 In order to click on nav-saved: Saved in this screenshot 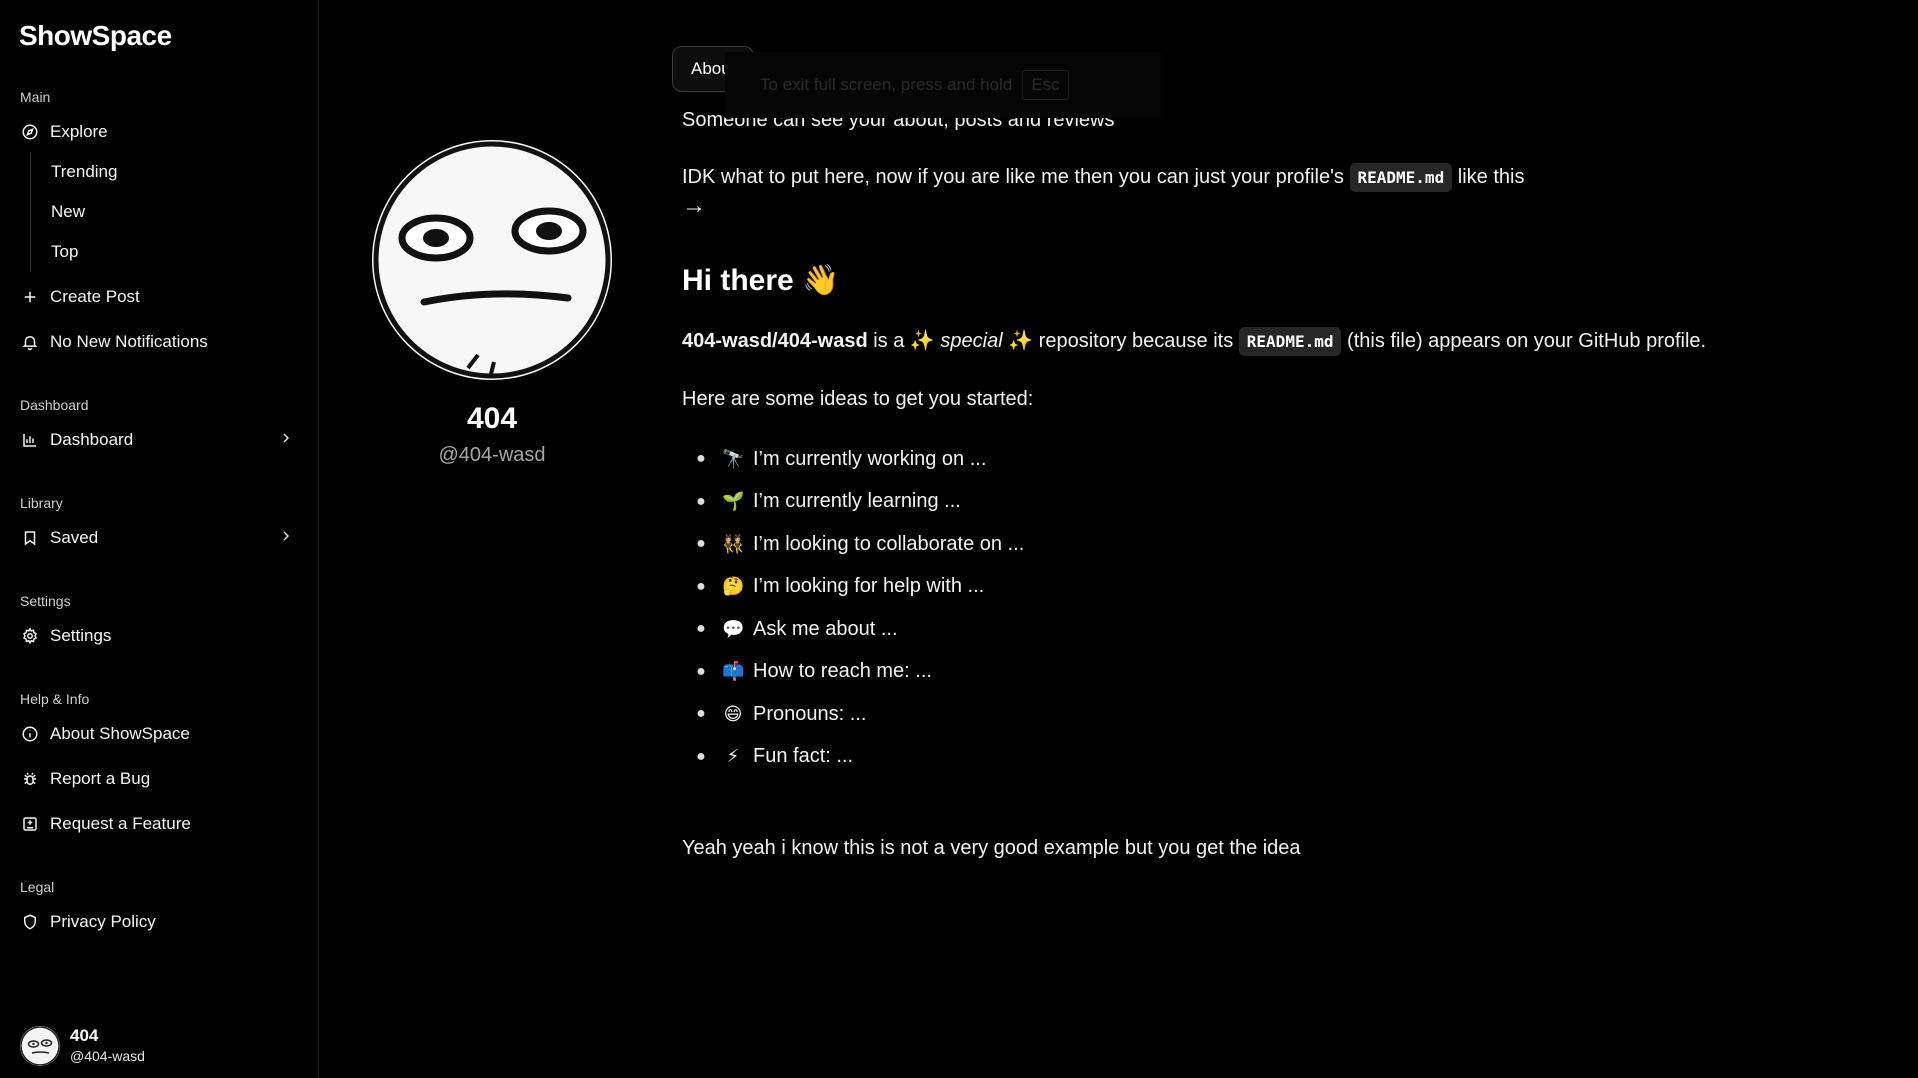, I will do `click(159, 538)`.